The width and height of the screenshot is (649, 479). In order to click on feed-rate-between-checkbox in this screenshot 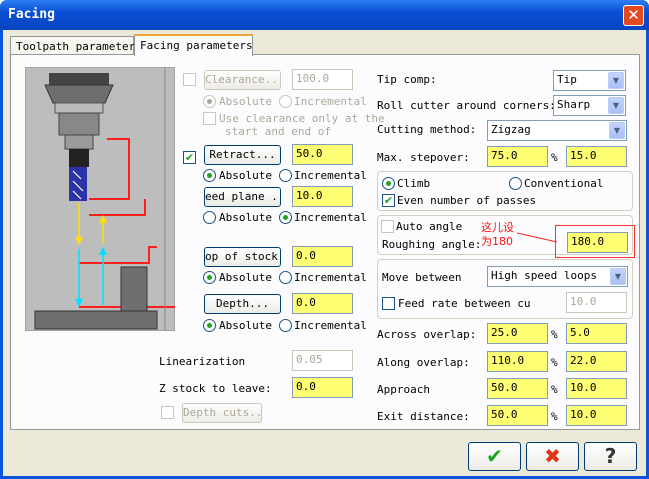, I will do `click(388, 303)`.